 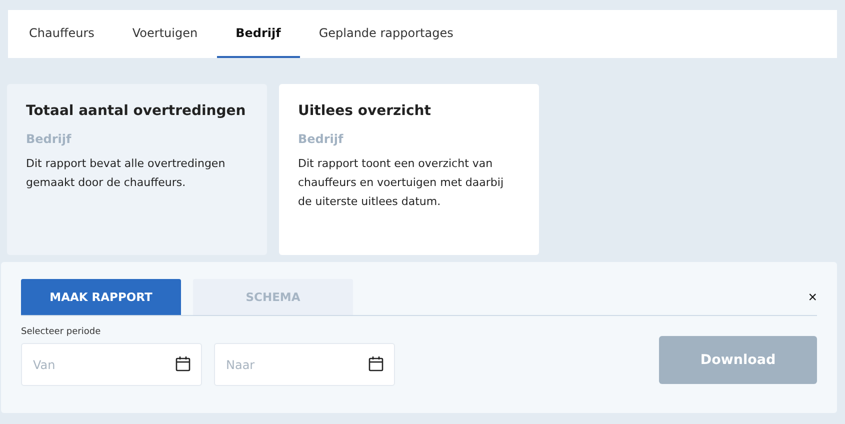 I want to click on date-field: Van, so click(x=111, y=364).